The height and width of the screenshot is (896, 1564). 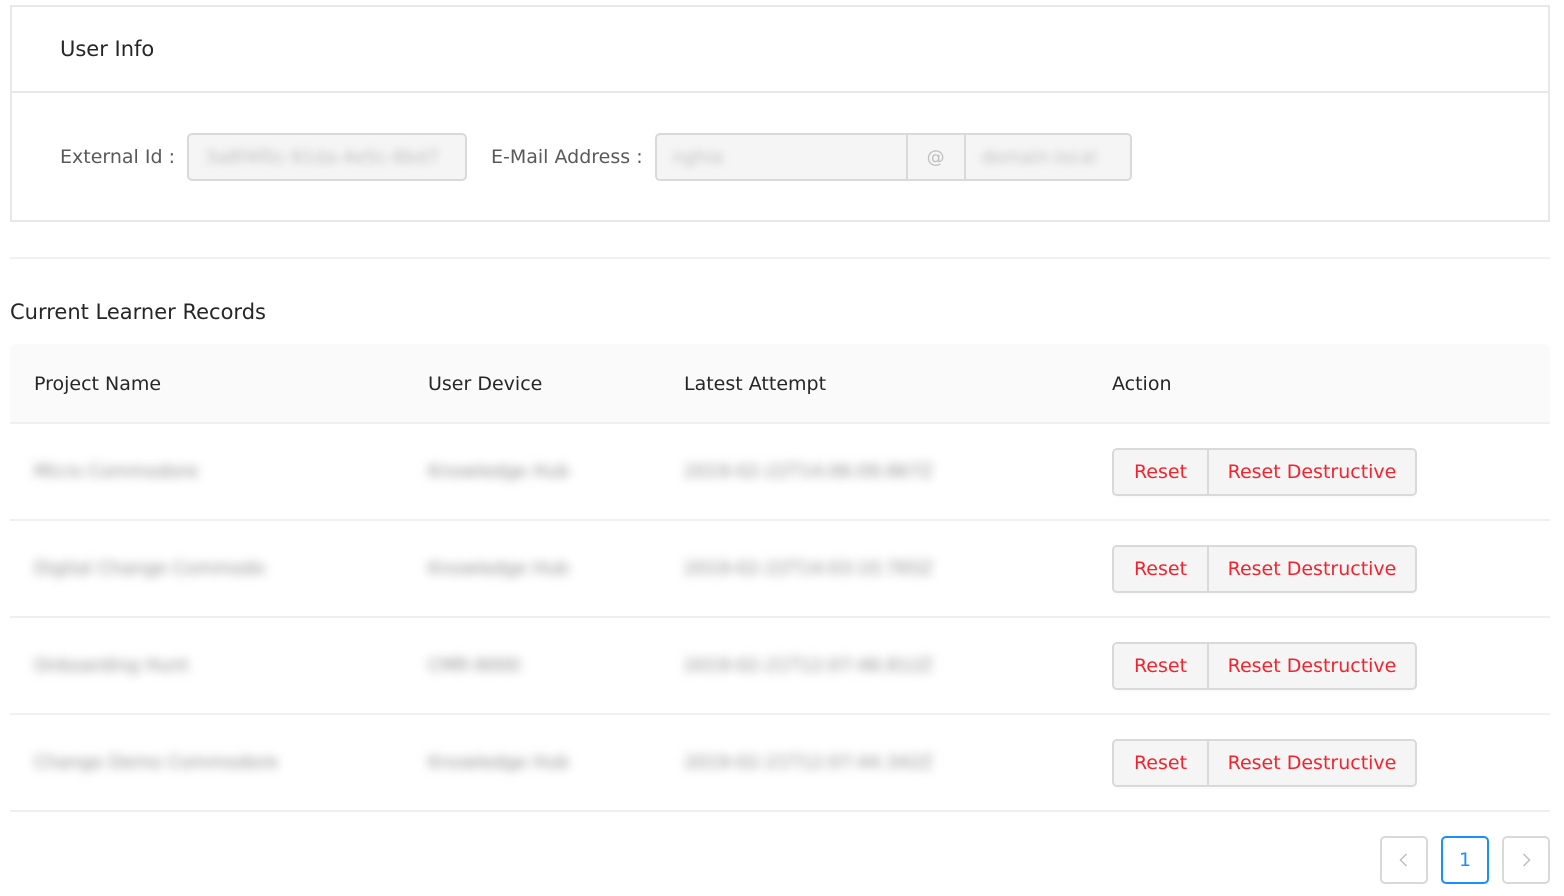 What do you see at coordinates (156, 762) in the screenshot?
I see `cell-project-name: Change Demo Commodore` at bounding box center [156, 762].